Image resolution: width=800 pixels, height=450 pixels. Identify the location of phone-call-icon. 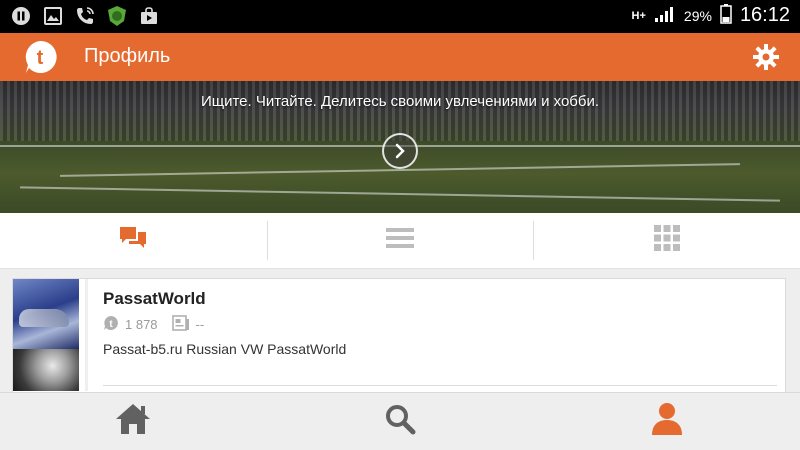
(85, 16).